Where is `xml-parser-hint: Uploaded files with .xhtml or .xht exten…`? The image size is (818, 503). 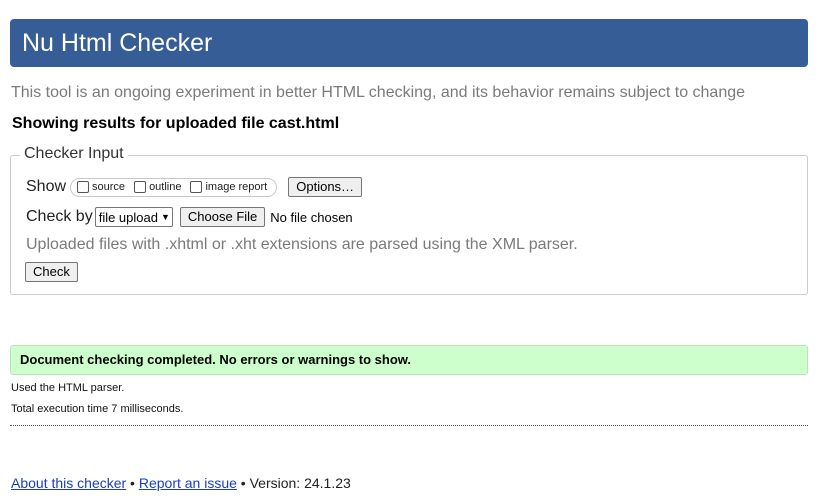
xml-parser-hint: Uploaded files with .xhtml or .xht exten… is located at coordinates (302, 244).